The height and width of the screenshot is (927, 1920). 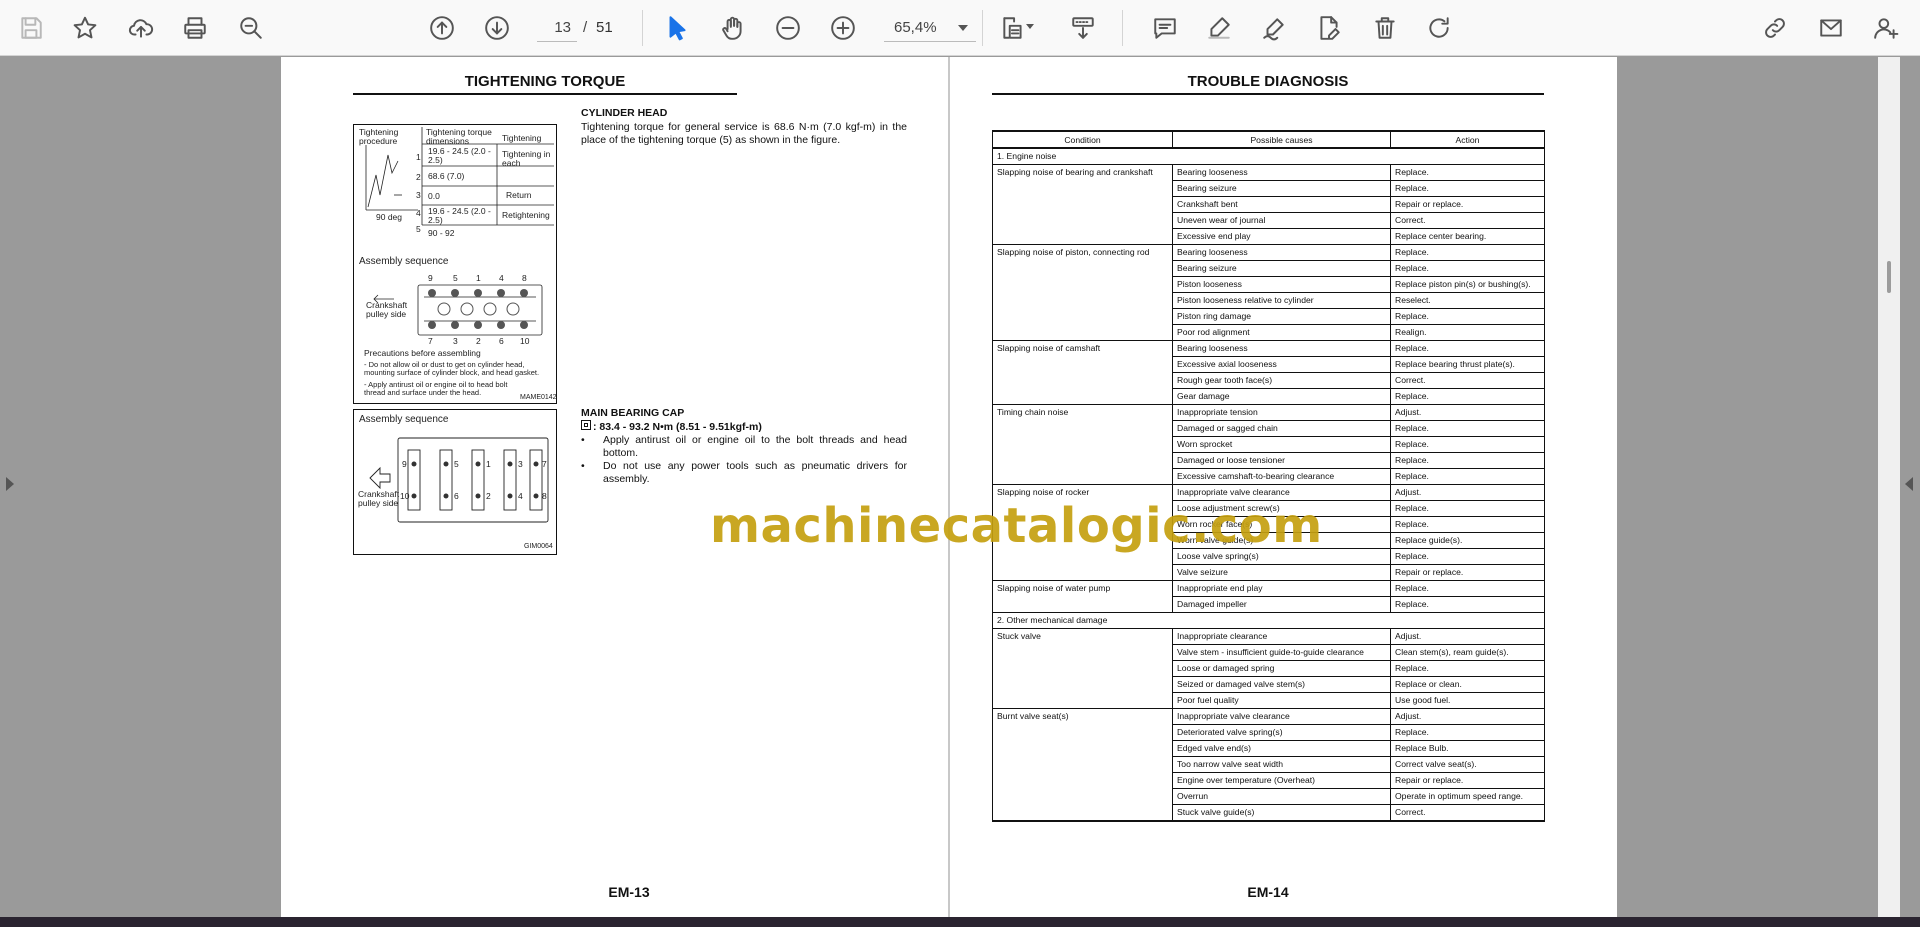 What do you see at coordinates (1281, 700) in the screenshot?
I see `cause-cell: Poor fuel quality` at bounding box center [1281, 700].